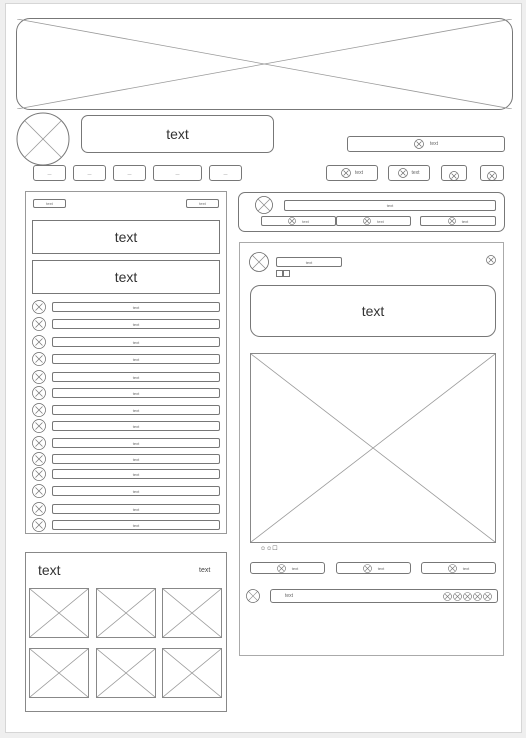  I want to click on avatar, so click(43, 139).